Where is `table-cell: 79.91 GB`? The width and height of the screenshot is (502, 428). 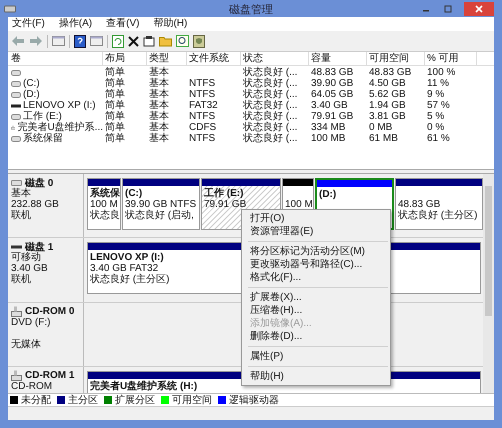 table-cell: 79.91 GB is located at coordinates (332, 116).